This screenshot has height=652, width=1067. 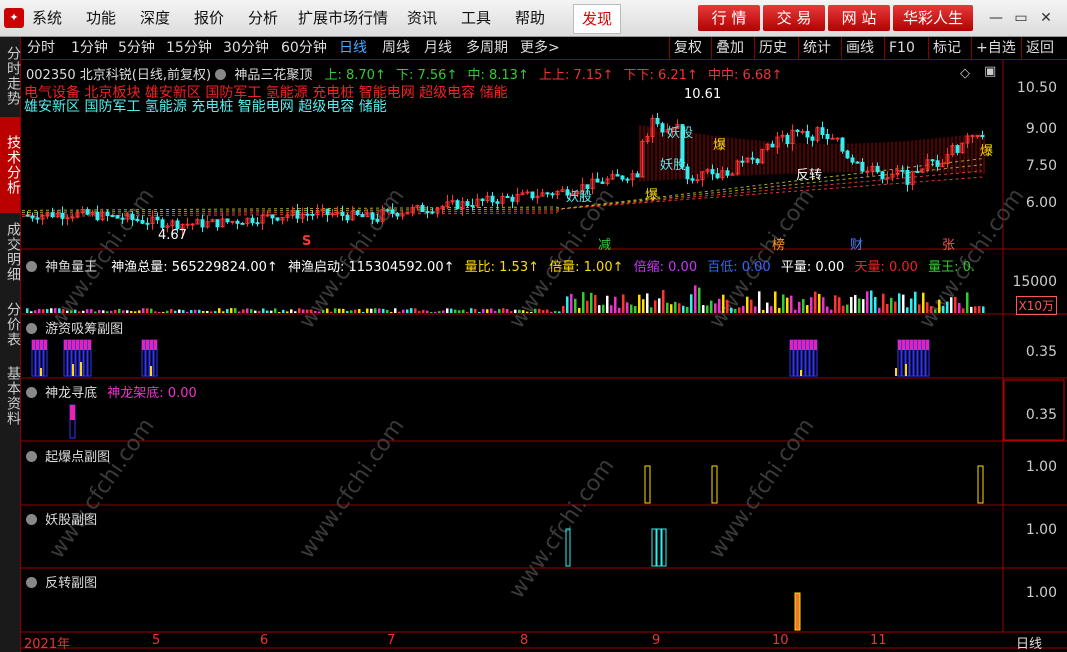 What do you see at coordinates (856, 243) in the screenshot?
I see `event-marker-finance: 财` at bounding box center [856, 243].